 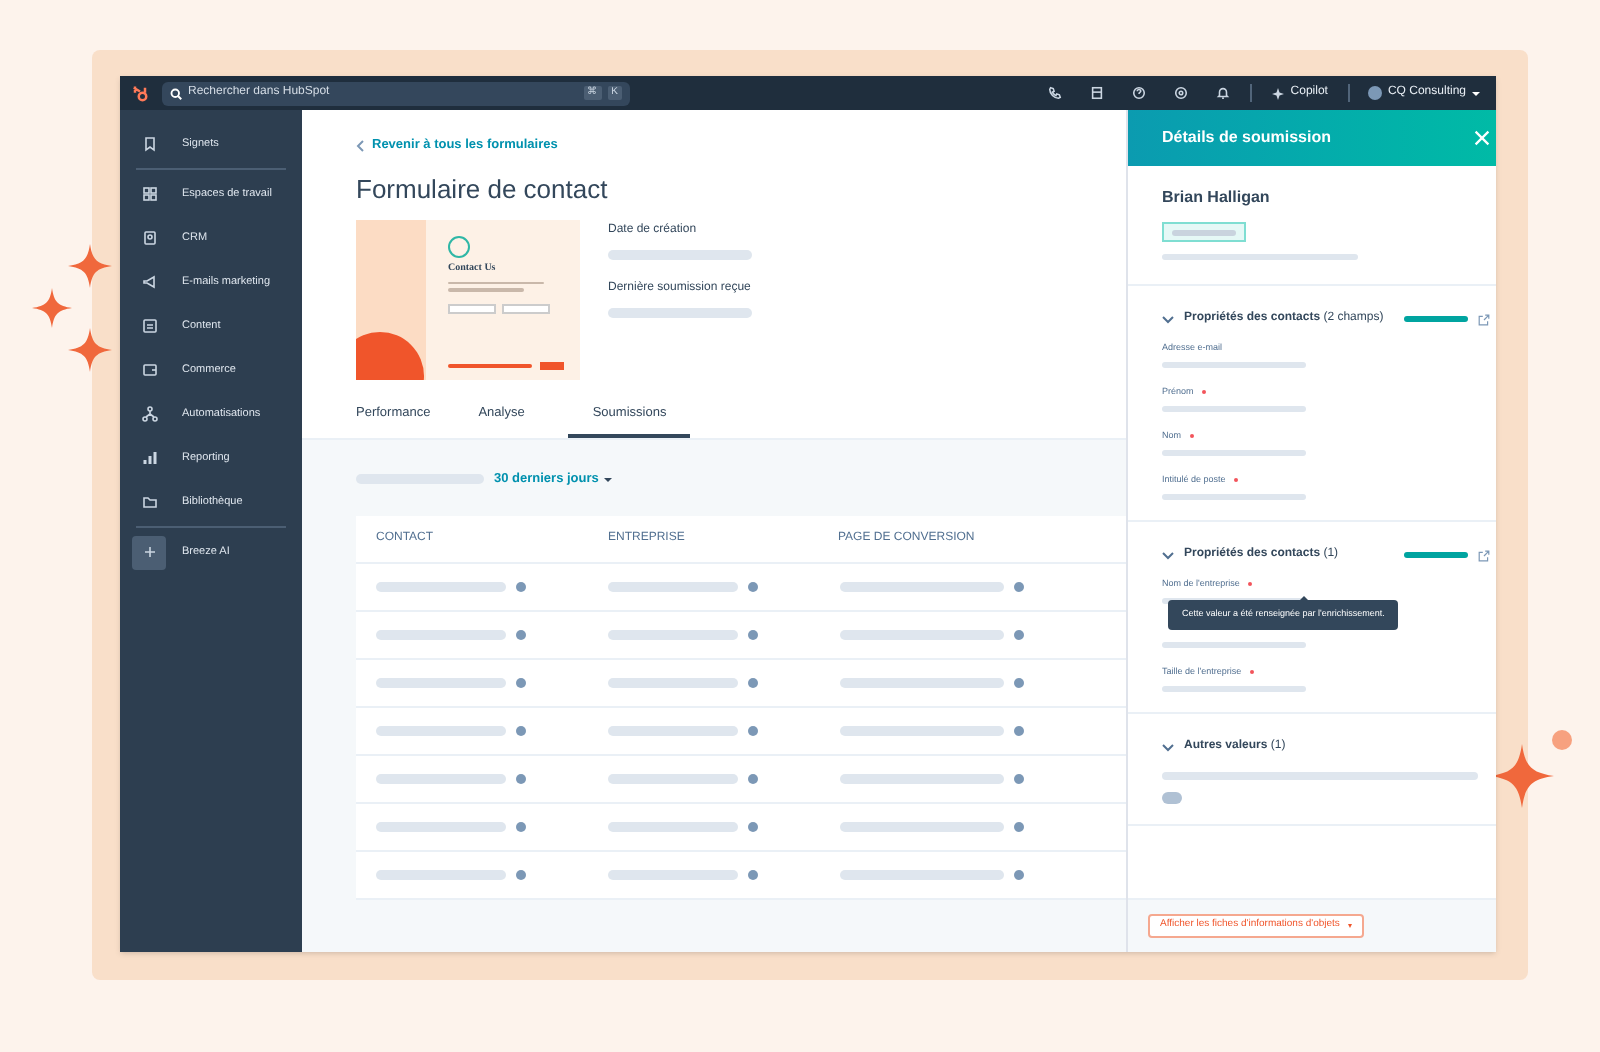 I want to click on panel-title: Détails de soumission, so click(x=1246, y=138).